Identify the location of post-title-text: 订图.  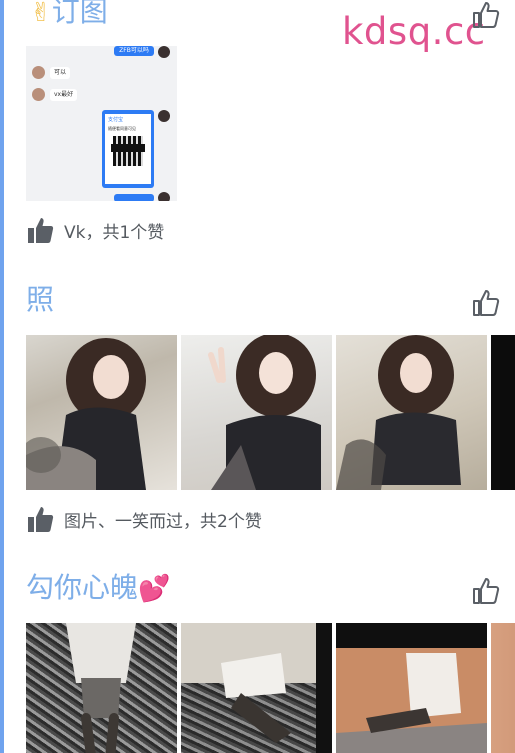
(79, 14).